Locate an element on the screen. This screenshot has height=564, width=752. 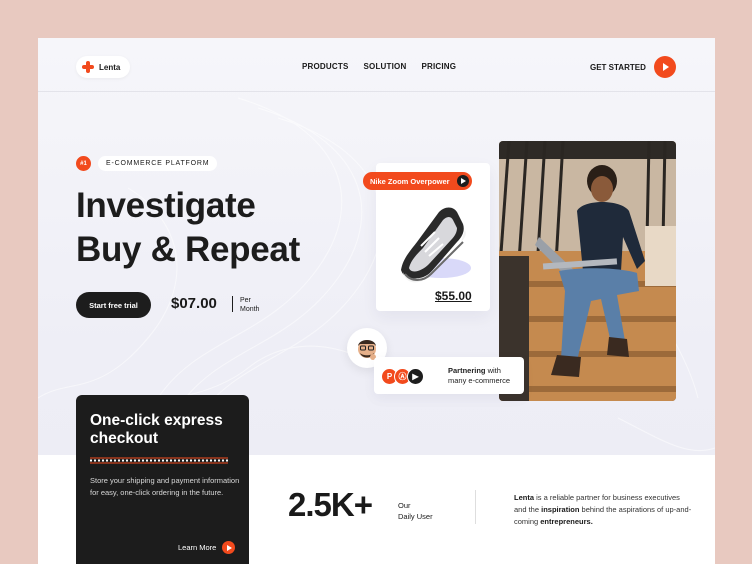
main-menu: PRODUCTS SOLUTION PRICING is located at coordinates (379, 66).